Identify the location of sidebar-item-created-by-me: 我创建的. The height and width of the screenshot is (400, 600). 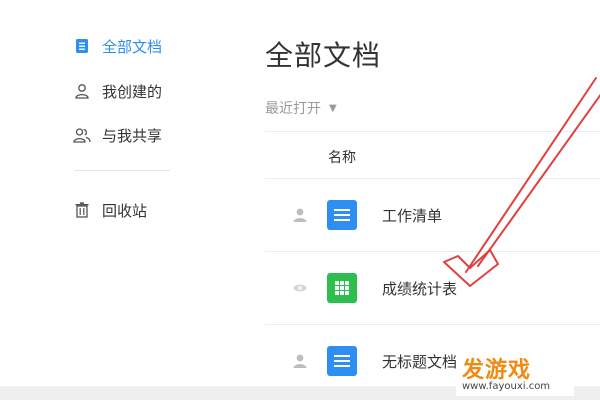
(117, 91).